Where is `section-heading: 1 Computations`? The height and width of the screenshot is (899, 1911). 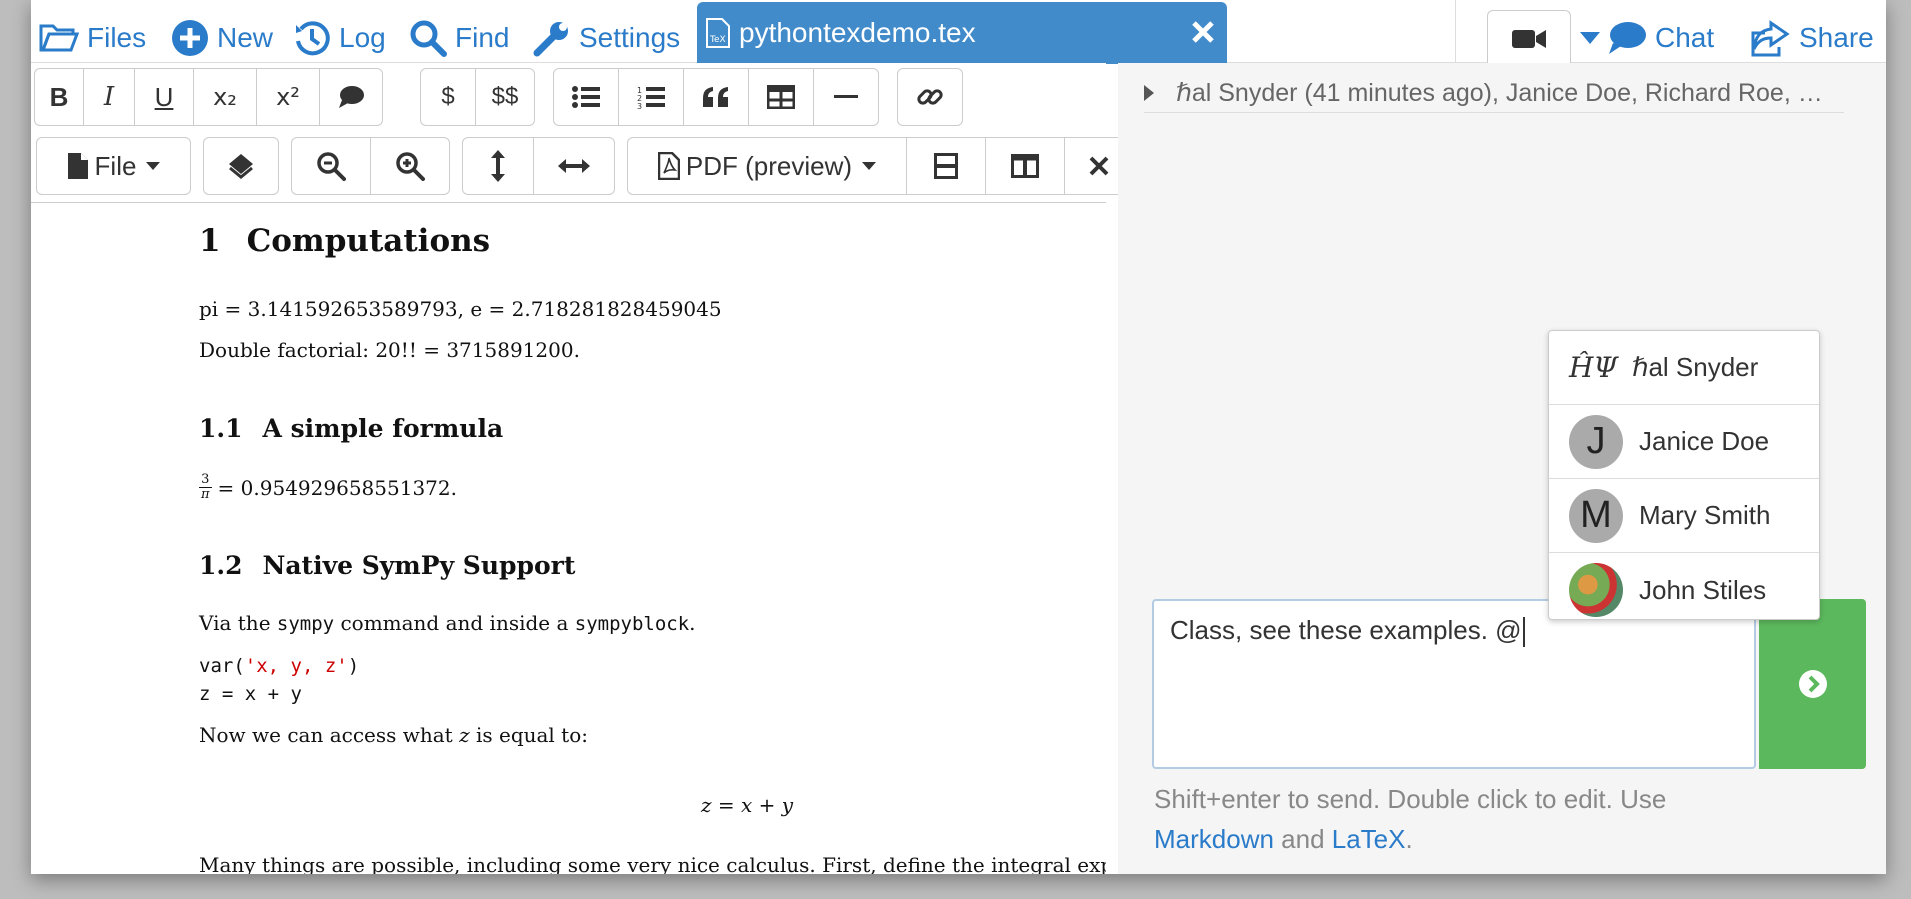
section-heading: 1 Computations is located at coordinates (345, 241).